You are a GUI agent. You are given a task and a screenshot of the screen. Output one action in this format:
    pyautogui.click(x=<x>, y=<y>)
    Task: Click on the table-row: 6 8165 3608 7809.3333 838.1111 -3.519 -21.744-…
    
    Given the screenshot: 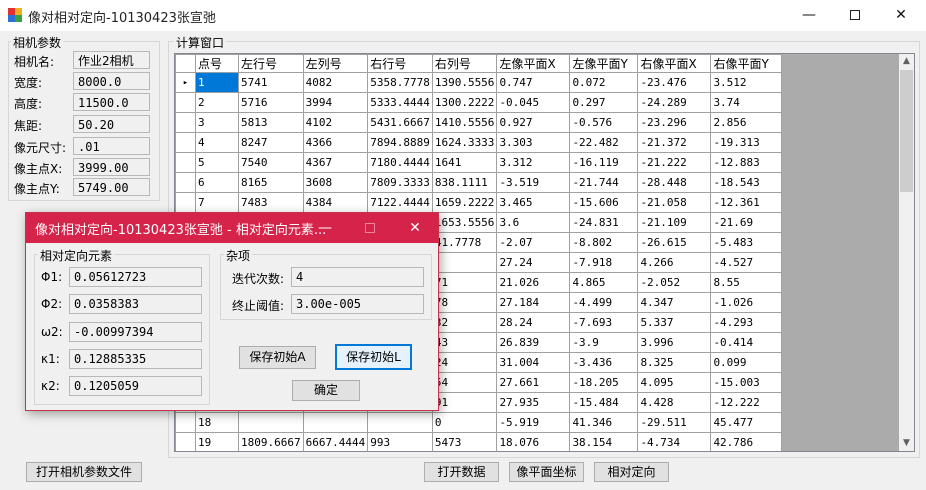 What is the action you would take?
    pyautogui.click(x=479, y=182)
    